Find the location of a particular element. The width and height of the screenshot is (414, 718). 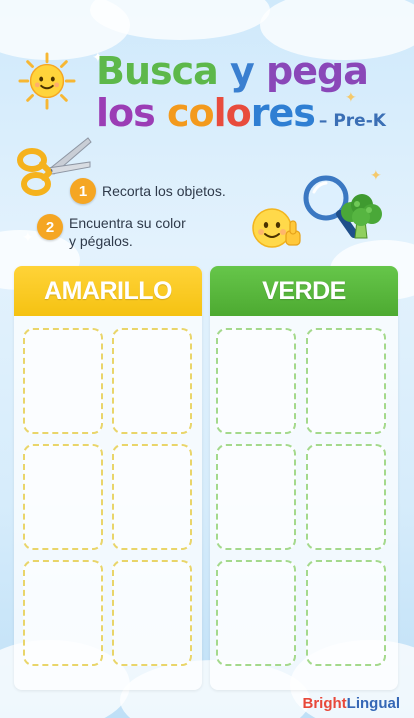

title-line-2: los colores – Pre-K is located at coordinates (241, 113).